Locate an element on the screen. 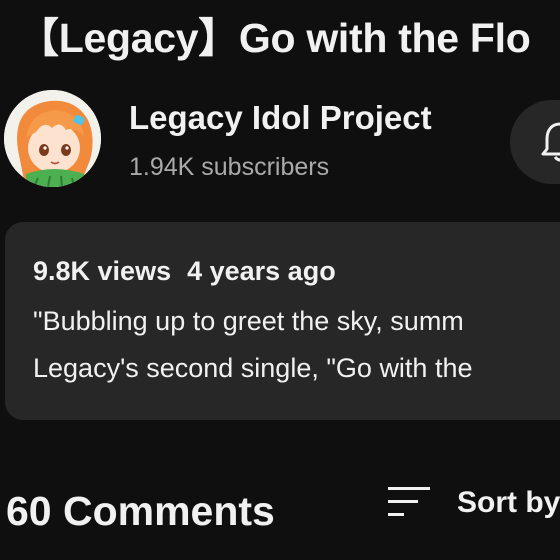  channel-avatar is located at coordinates (52, 138).